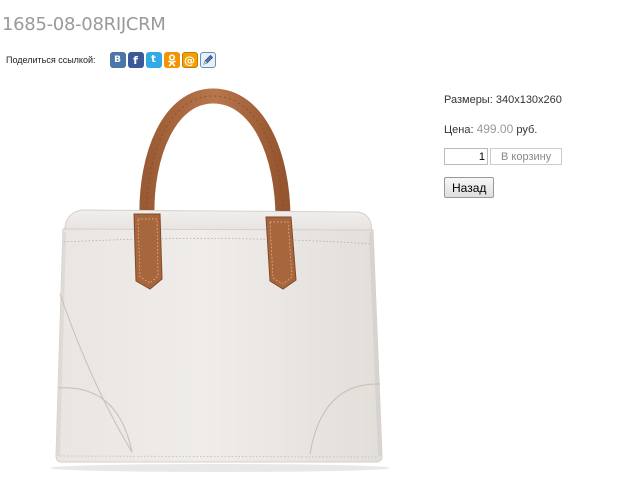 The height and width of the screenshot is (490, 627). I want to click on size-row: Размеры: 340x130x260, so click(503, 100).